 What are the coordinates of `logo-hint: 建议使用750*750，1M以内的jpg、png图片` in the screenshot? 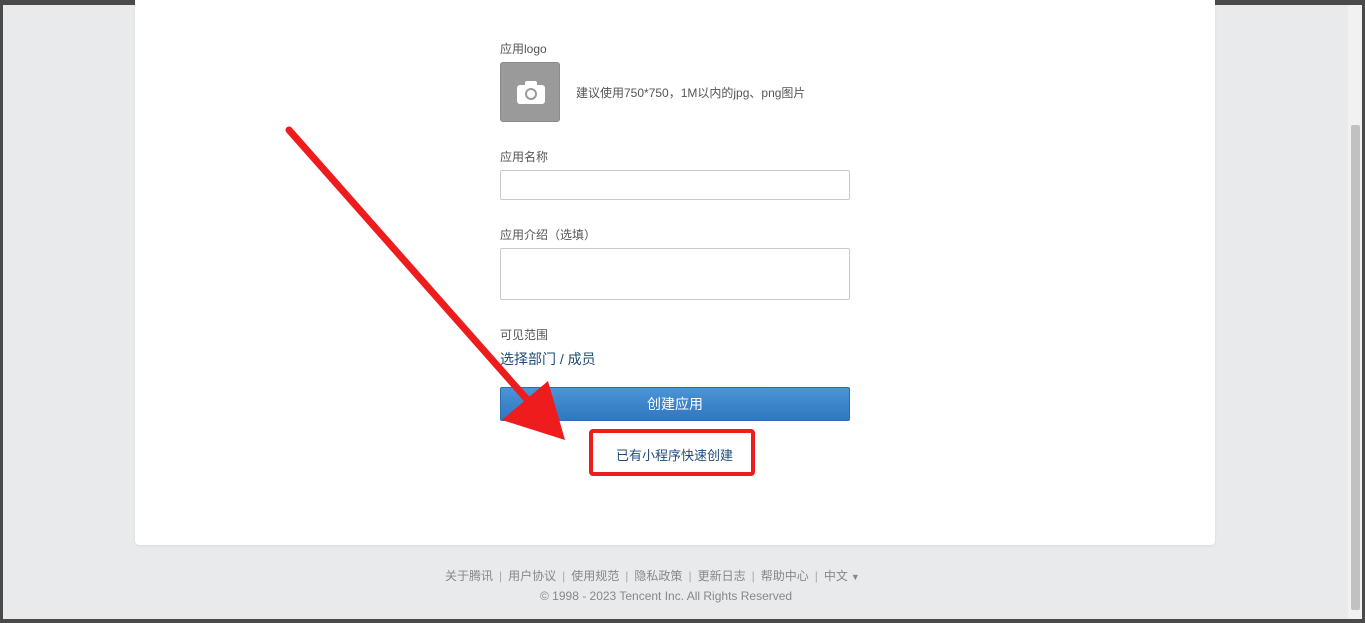 It's located at (691, 93).